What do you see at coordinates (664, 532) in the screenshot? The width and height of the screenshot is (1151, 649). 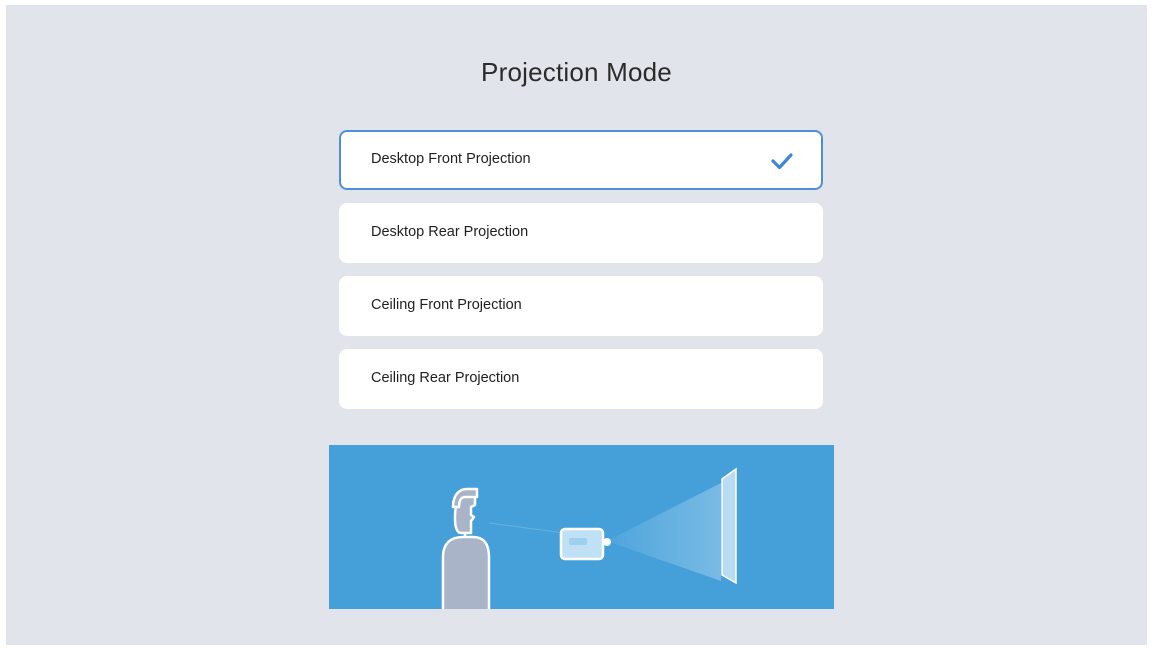 I see `light-beam` at bounding box center [664, 532].